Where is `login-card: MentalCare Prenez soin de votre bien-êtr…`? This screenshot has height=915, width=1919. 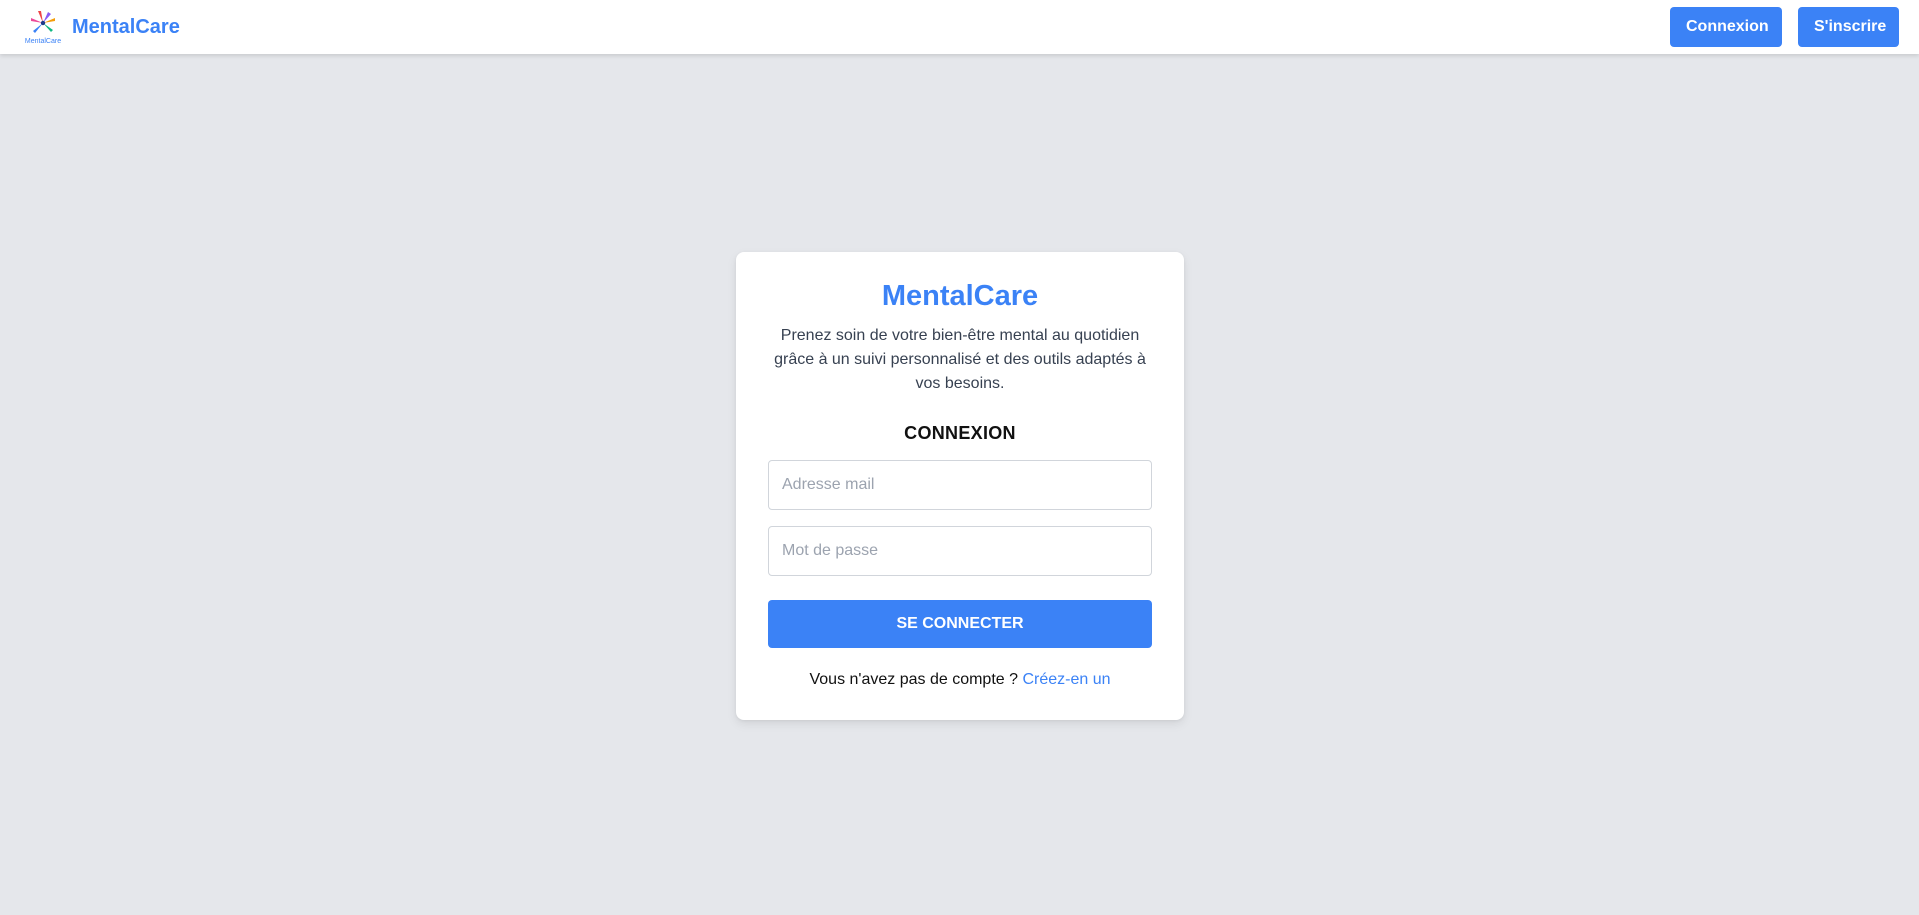 login-card: MentalCare Prenez soin de votre bien-êtr… is located at coordinates (960, 486).